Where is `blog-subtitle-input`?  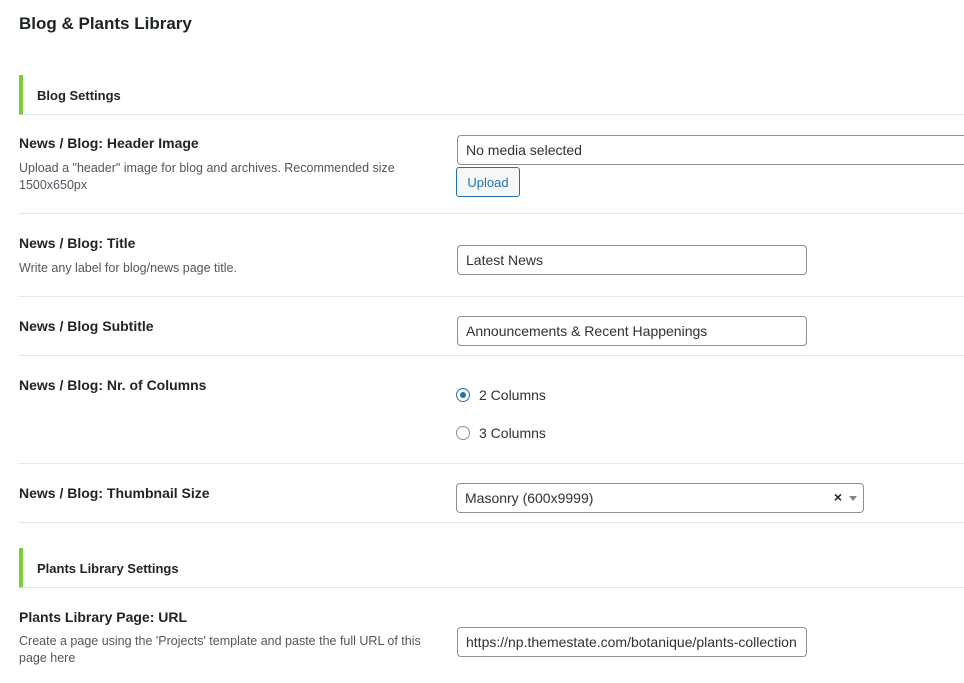
blog-subtitle-input is located at coordinates (632, 331).